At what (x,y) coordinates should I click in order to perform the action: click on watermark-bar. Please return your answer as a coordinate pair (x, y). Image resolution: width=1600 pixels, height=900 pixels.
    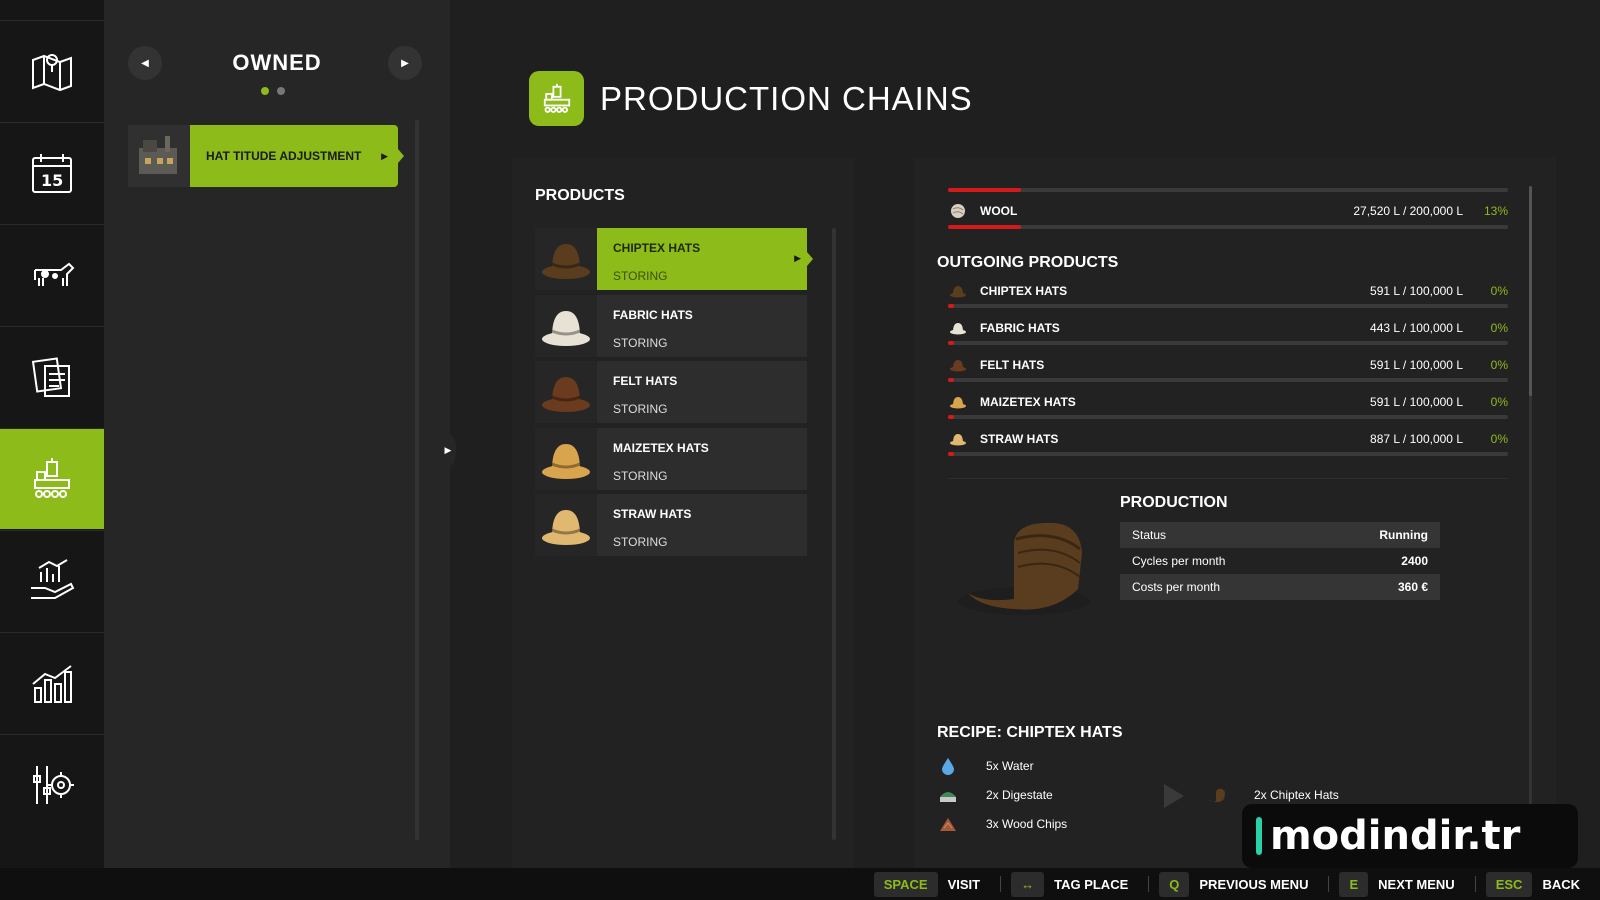
    Looking at the image, I should click on (1259, 836).